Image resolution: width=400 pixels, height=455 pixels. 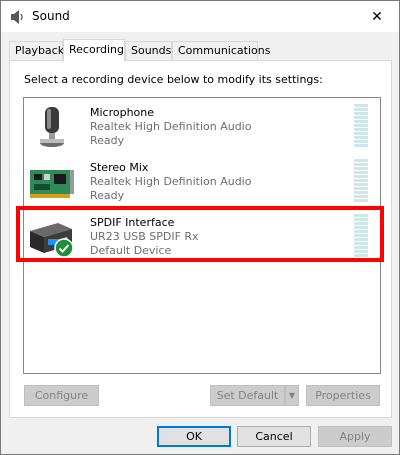 I want to click on configure-button: Configure, so click(x=61, y=395).